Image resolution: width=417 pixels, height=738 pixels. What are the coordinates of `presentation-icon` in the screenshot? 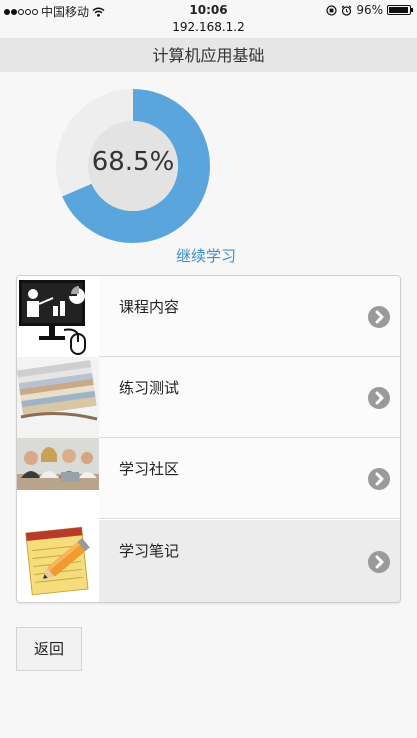 It's located at (58, 316).